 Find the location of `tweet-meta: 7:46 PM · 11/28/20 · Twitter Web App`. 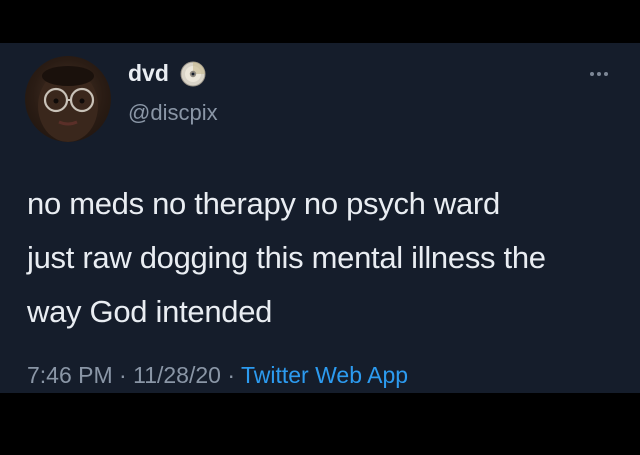

tweet-meta: 7:46 PM · 11/28/20 · Twitter Web App is located at coordinates (217, 375).